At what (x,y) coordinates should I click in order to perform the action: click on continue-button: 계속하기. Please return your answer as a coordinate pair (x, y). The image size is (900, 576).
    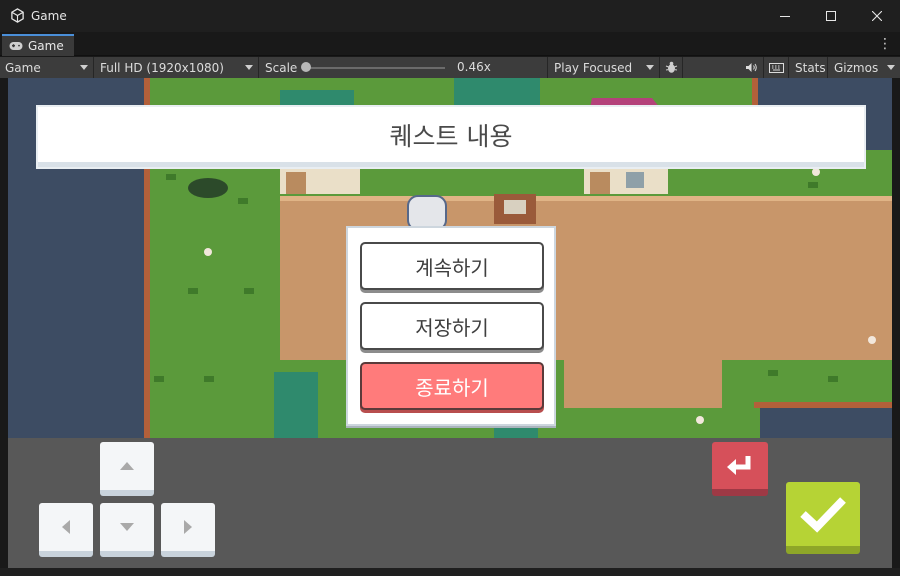
    Looking at the image, I should click on (452, 266).